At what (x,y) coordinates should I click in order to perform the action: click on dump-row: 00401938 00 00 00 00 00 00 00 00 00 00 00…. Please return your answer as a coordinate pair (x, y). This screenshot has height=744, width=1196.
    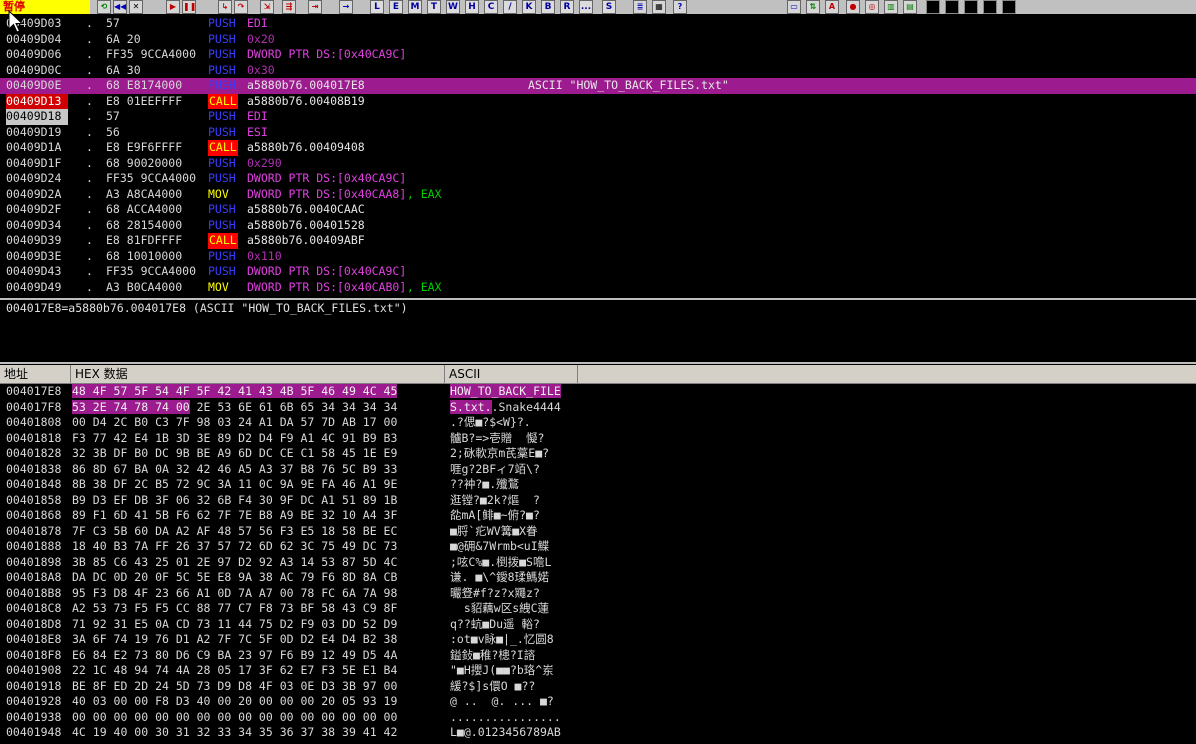
    Looking at the image, I should click on (598, 718).